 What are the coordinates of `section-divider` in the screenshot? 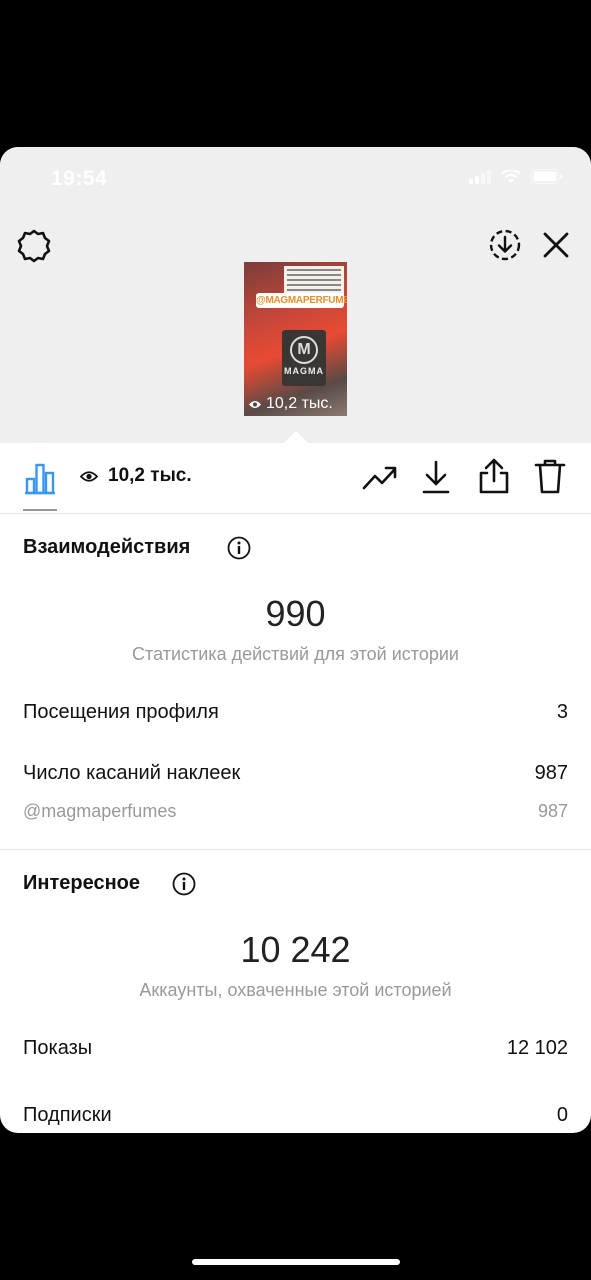 It's located at (295, 849).